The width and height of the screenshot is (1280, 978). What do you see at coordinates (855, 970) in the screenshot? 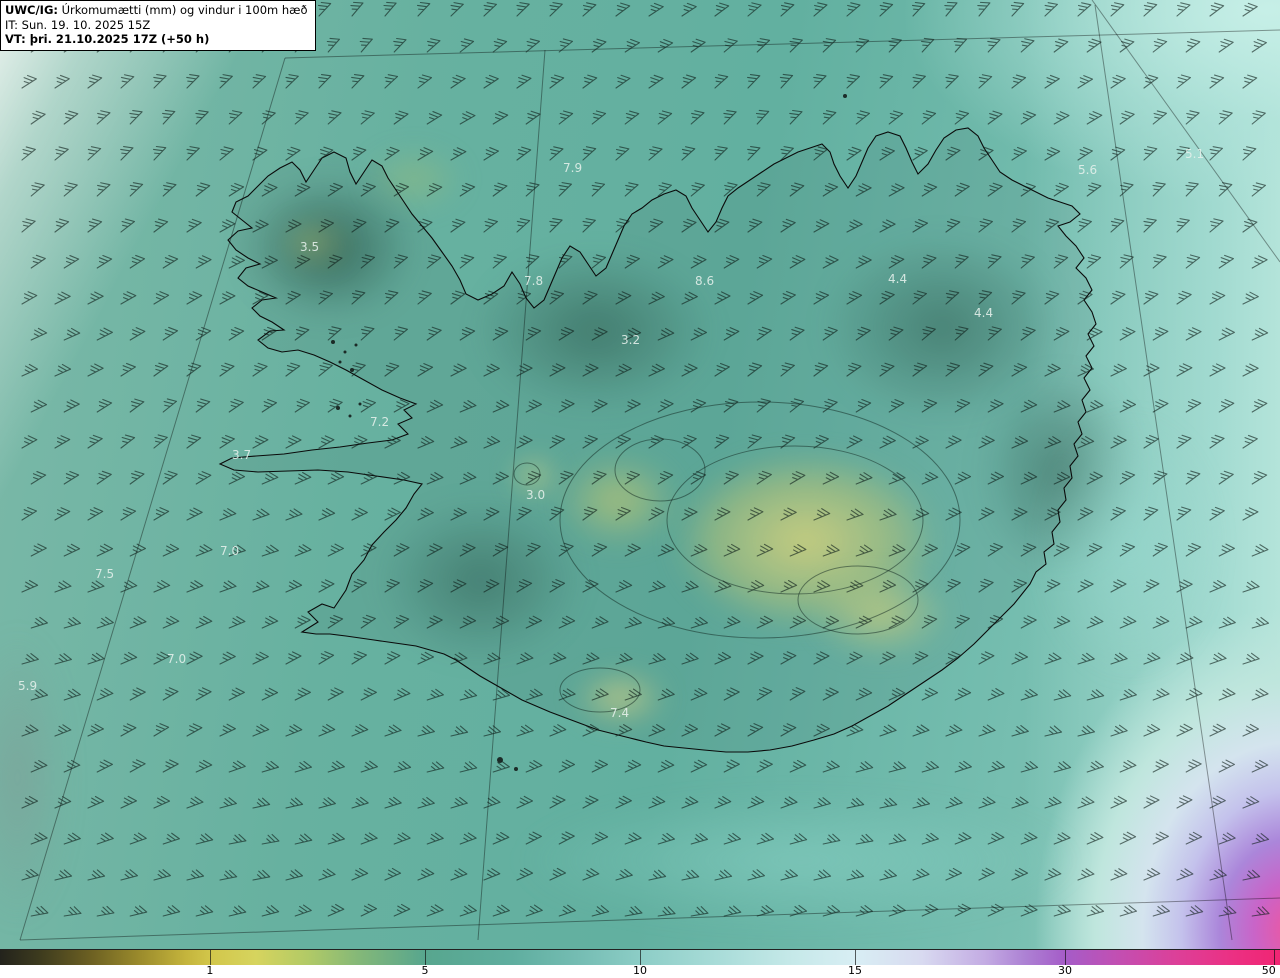
I see `colorbar-tick-label: 15` at bounding box center [855, 970].